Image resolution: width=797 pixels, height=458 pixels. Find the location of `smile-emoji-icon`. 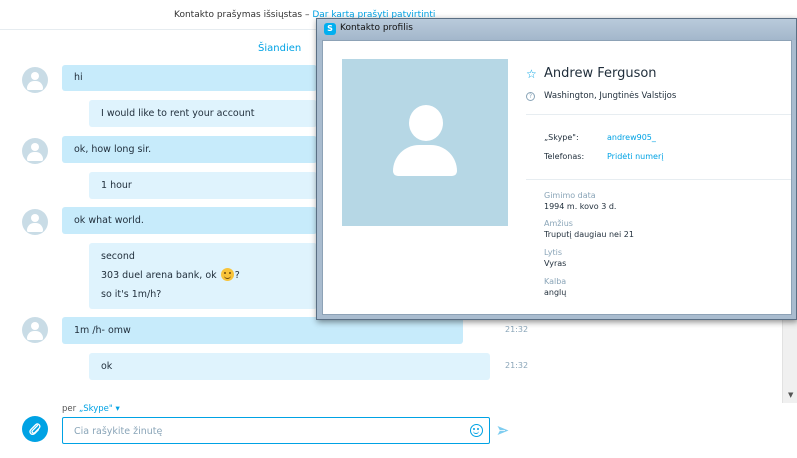

smile-emoji-icon is located at coordinates (227, 274).